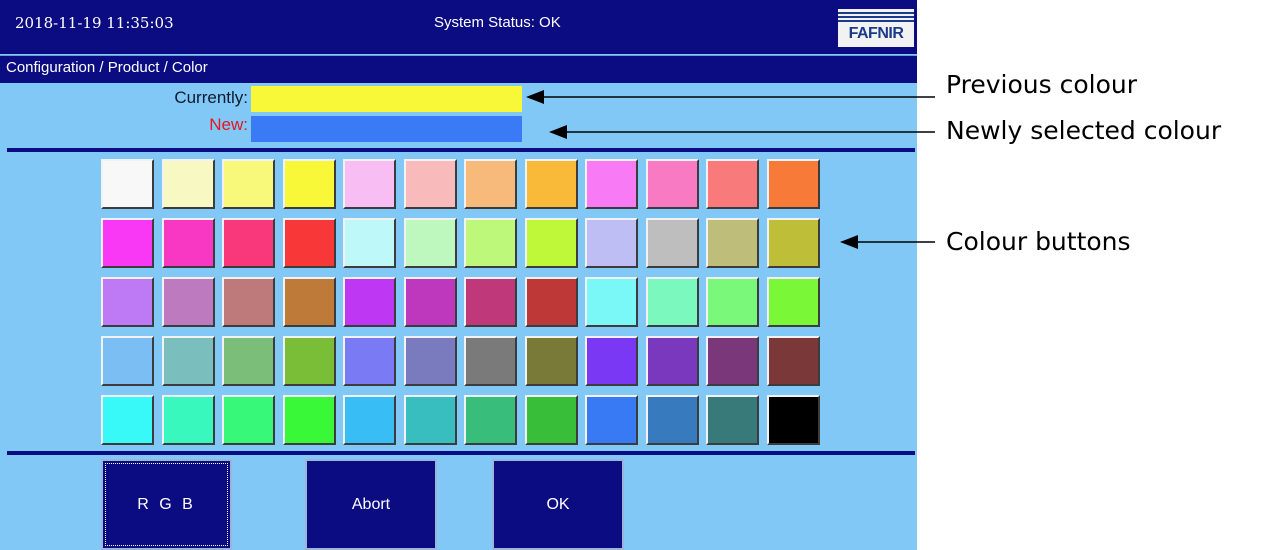 The width and height of the screenshot is (1270, 550). What do you see at coordinates (535, 97) in the screenshot?
I see `arrow-previous-head` at bounding box center [535, 97].